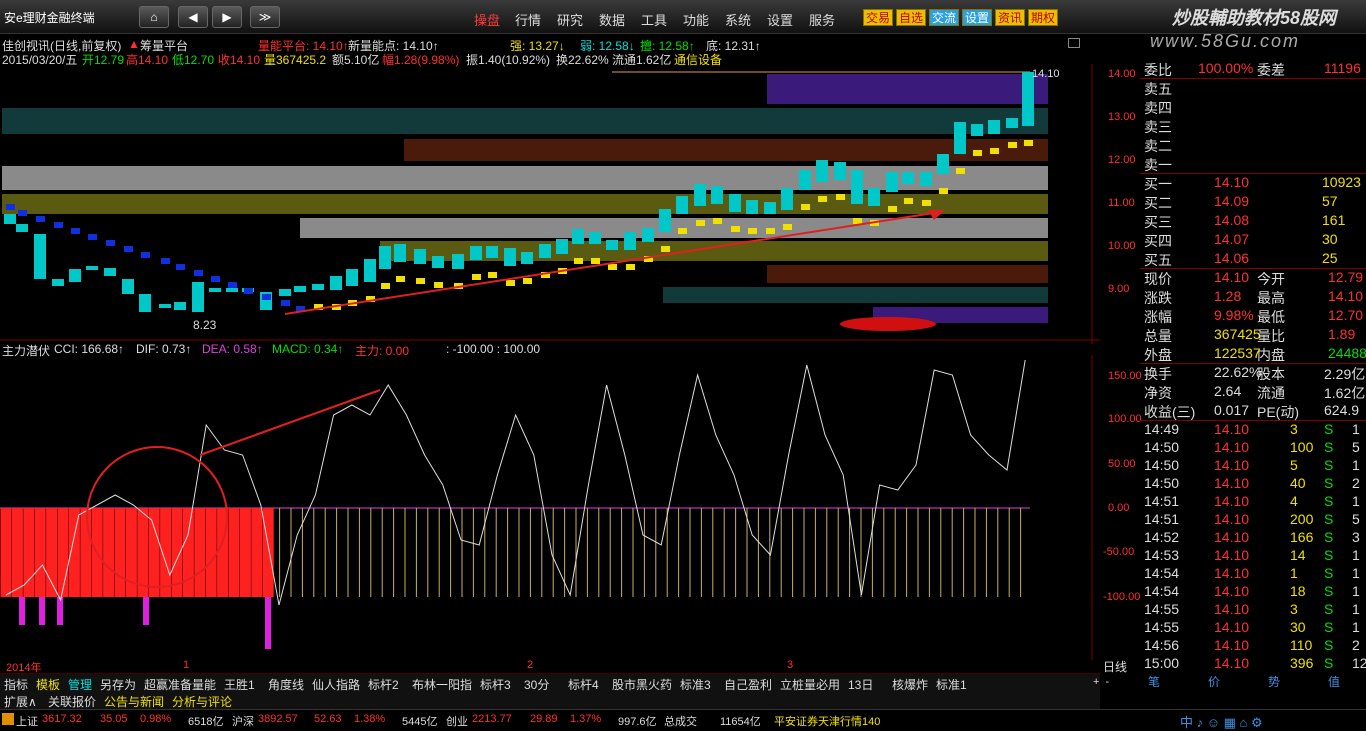 The height and width of the screenshot is (731, 1366). I want to click on tick-time: 15:00, so click(1162, 663).